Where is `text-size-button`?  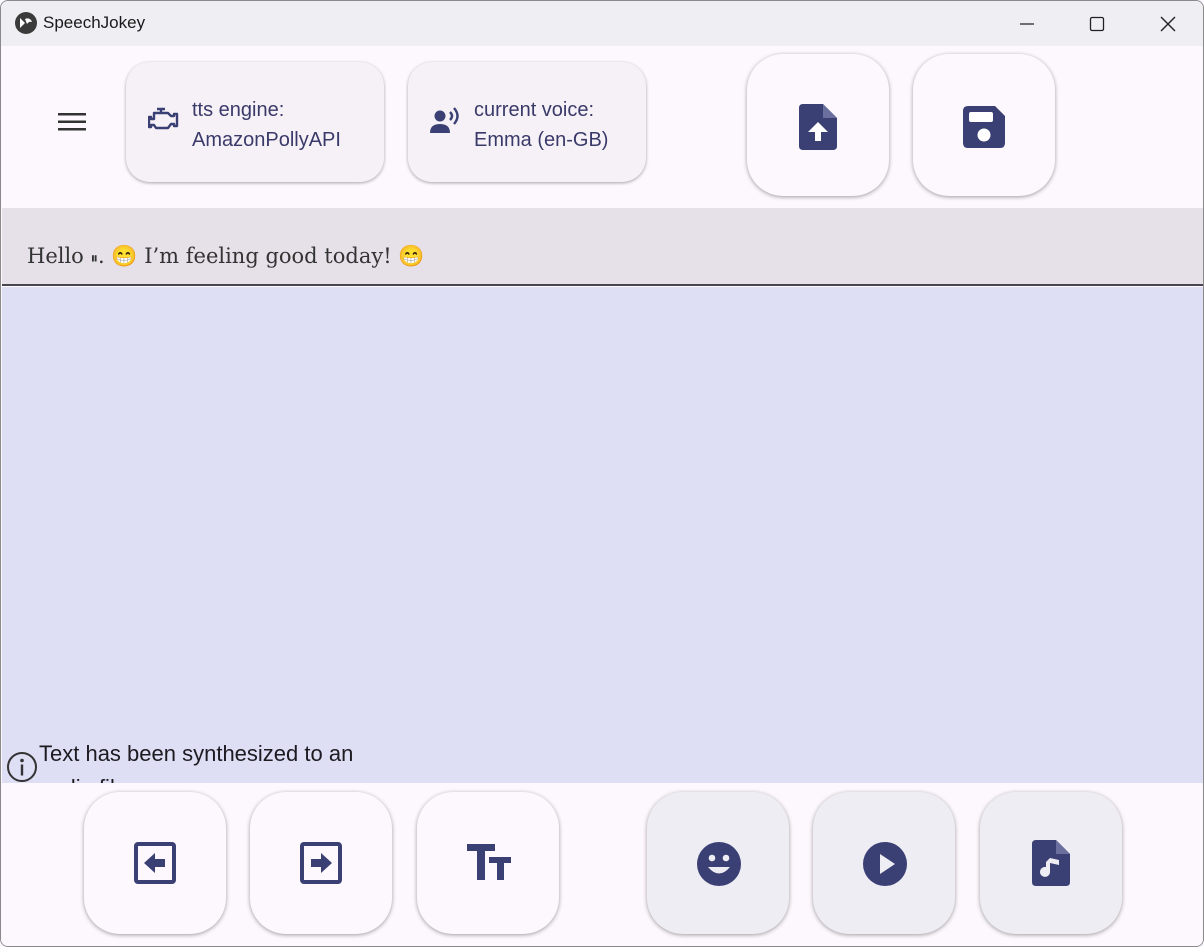 text-size-button is located at coordinates (488, 863).